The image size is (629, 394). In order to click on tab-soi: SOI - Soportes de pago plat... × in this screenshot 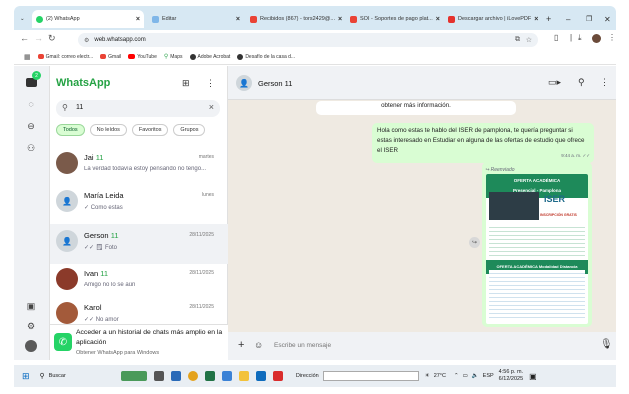, I will do `click(394, 19)`.